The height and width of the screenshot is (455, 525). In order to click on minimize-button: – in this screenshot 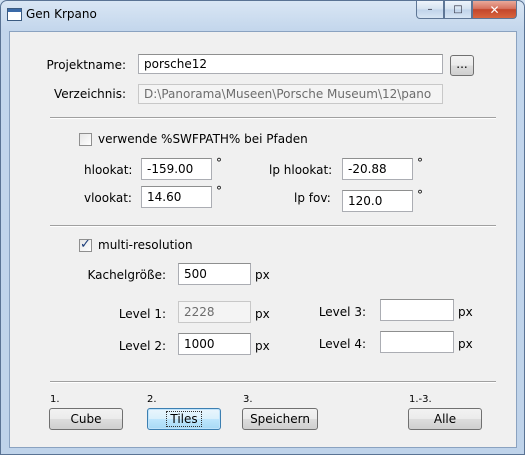, I will do `click(430, 10)`.